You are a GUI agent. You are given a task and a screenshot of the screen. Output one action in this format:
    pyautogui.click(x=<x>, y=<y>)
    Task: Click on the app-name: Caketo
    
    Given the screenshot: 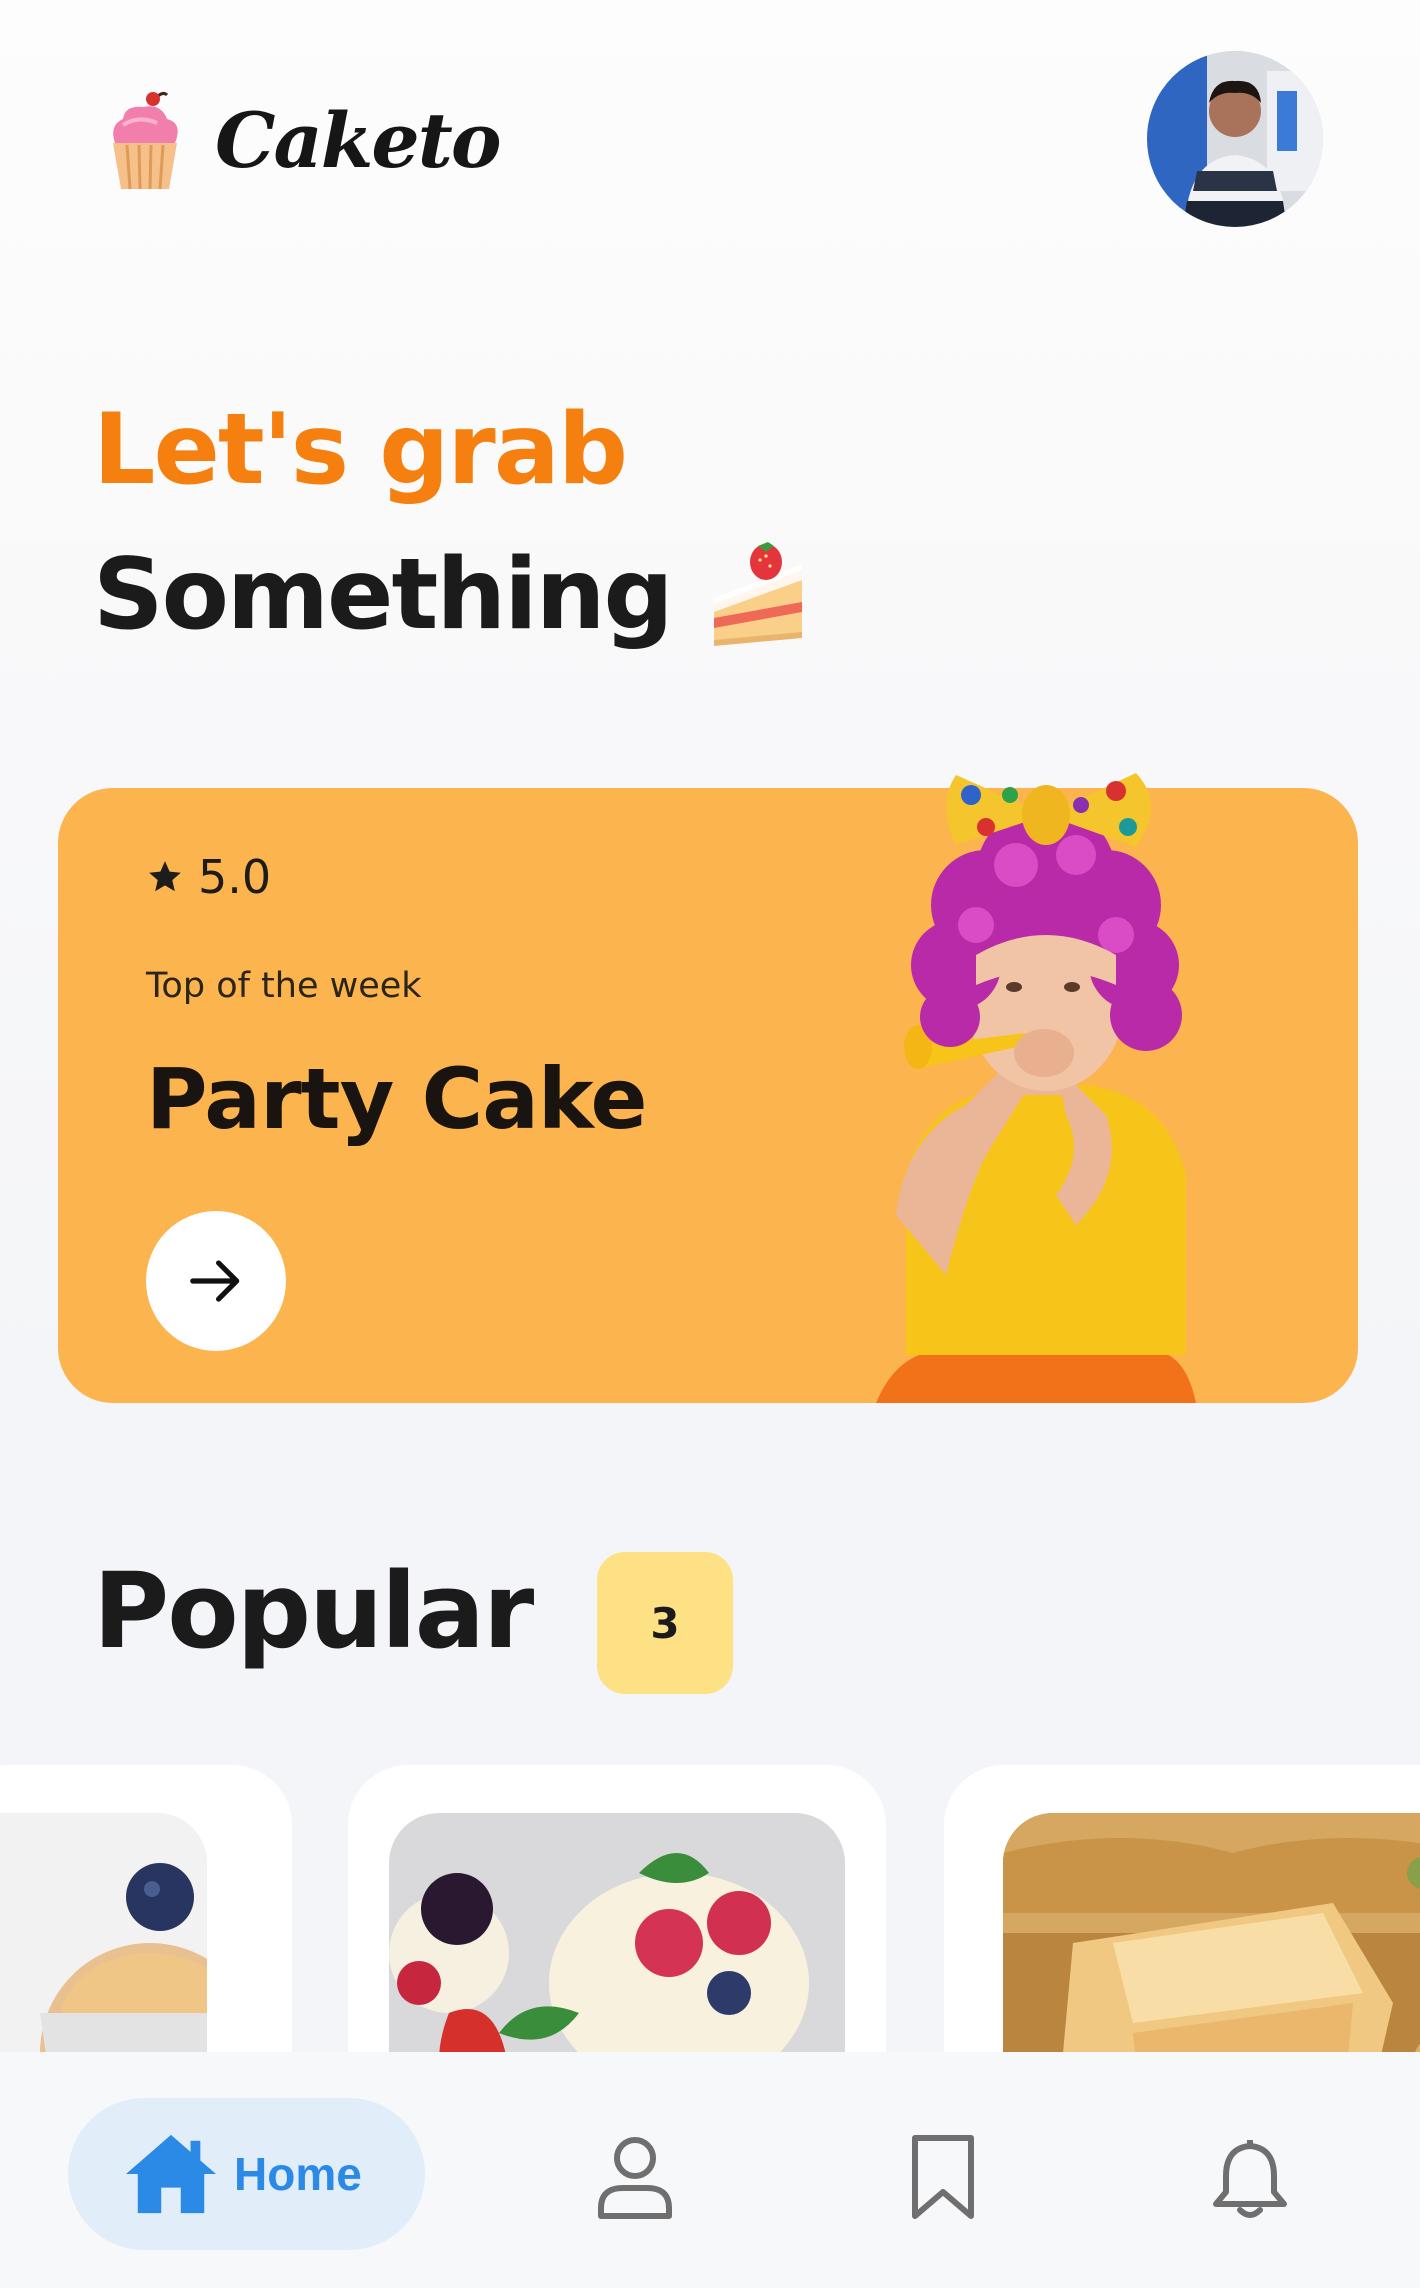 What is the action you would take?
    pyautogui.click(x=358, y=140)
    